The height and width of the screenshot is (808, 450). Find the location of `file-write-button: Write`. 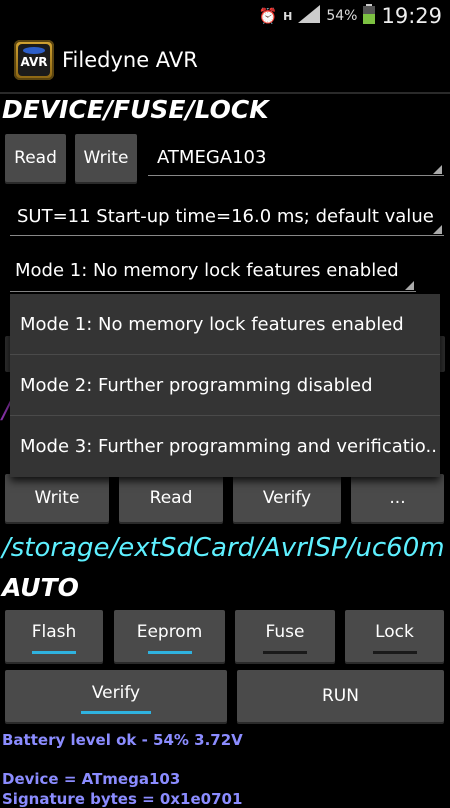

file-write-button: Write is located at coordinates (57, 498).